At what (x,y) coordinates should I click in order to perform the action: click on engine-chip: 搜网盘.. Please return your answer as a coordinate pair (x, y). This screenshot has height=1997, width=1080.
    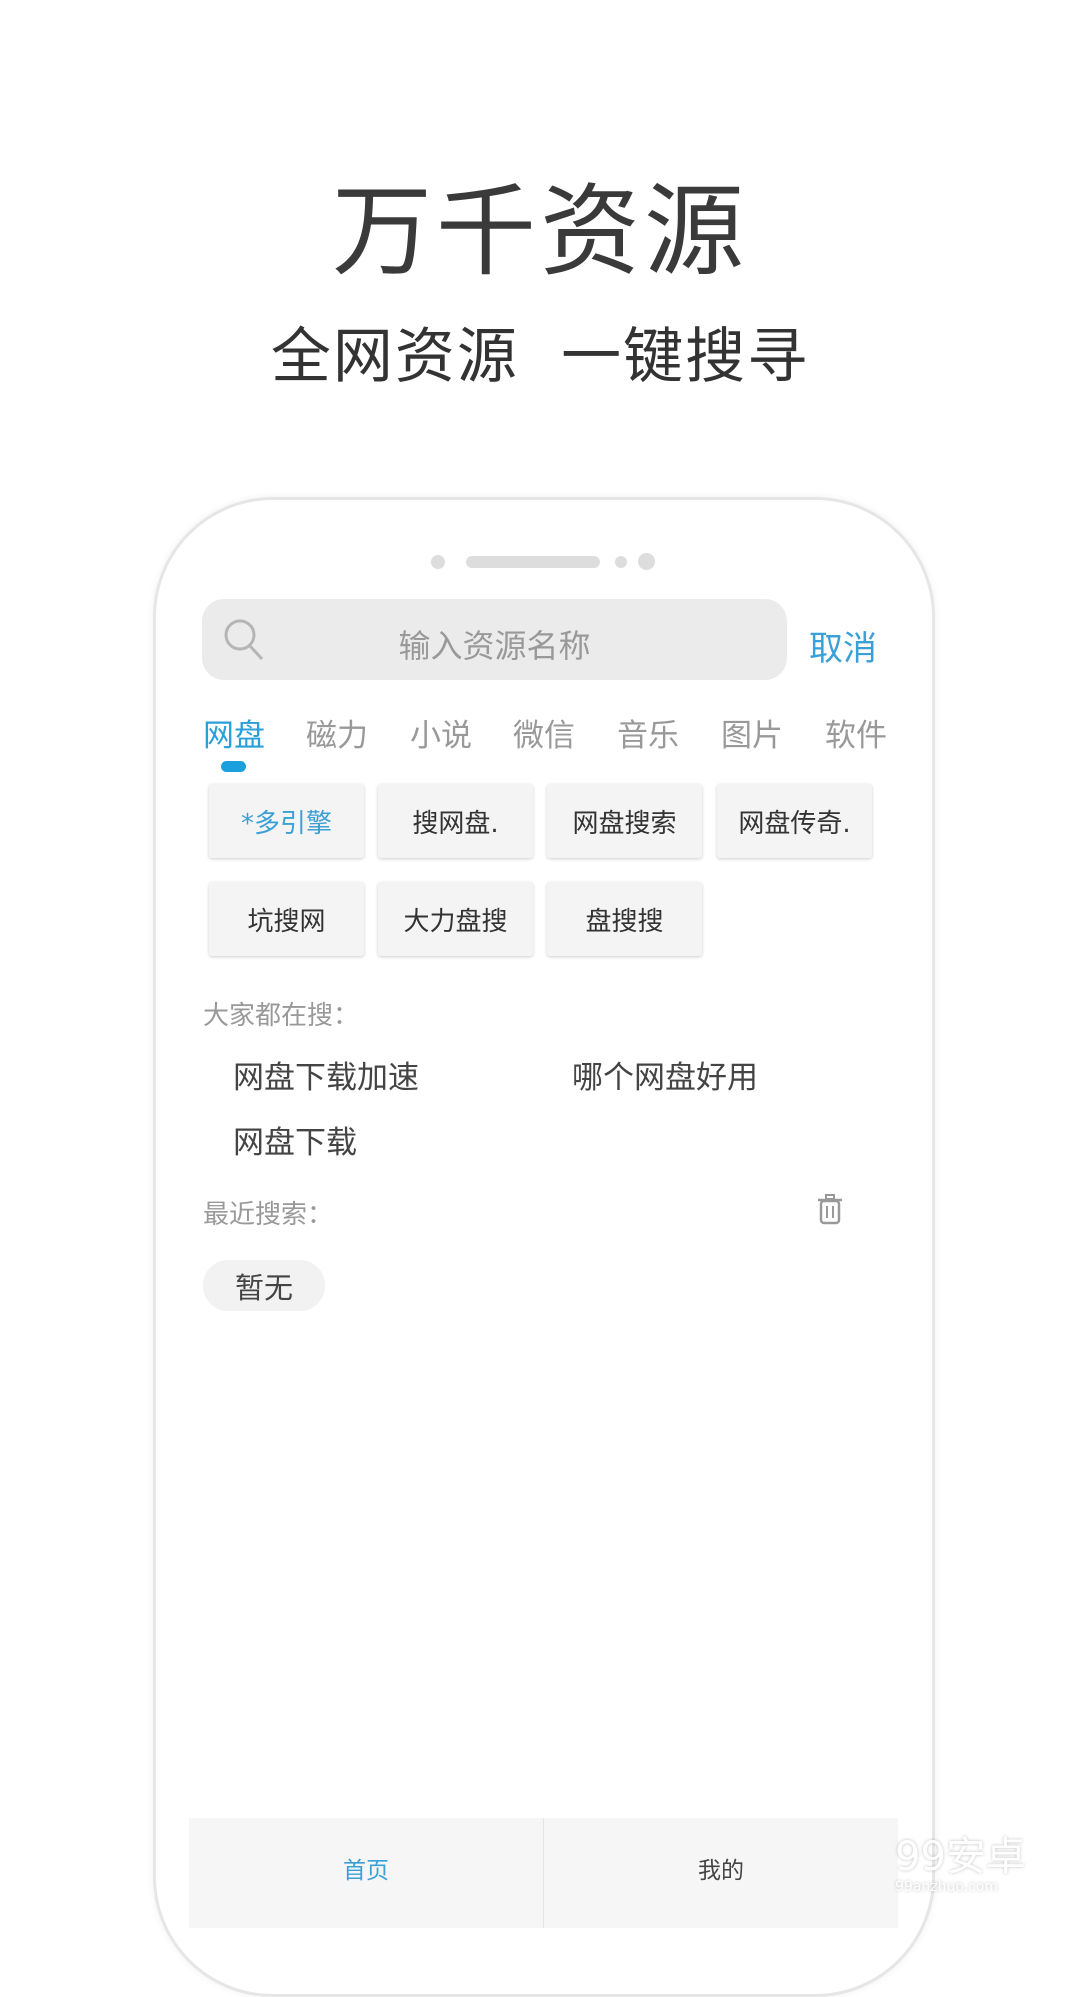
    Looking at the image, I should click on (455, 821).